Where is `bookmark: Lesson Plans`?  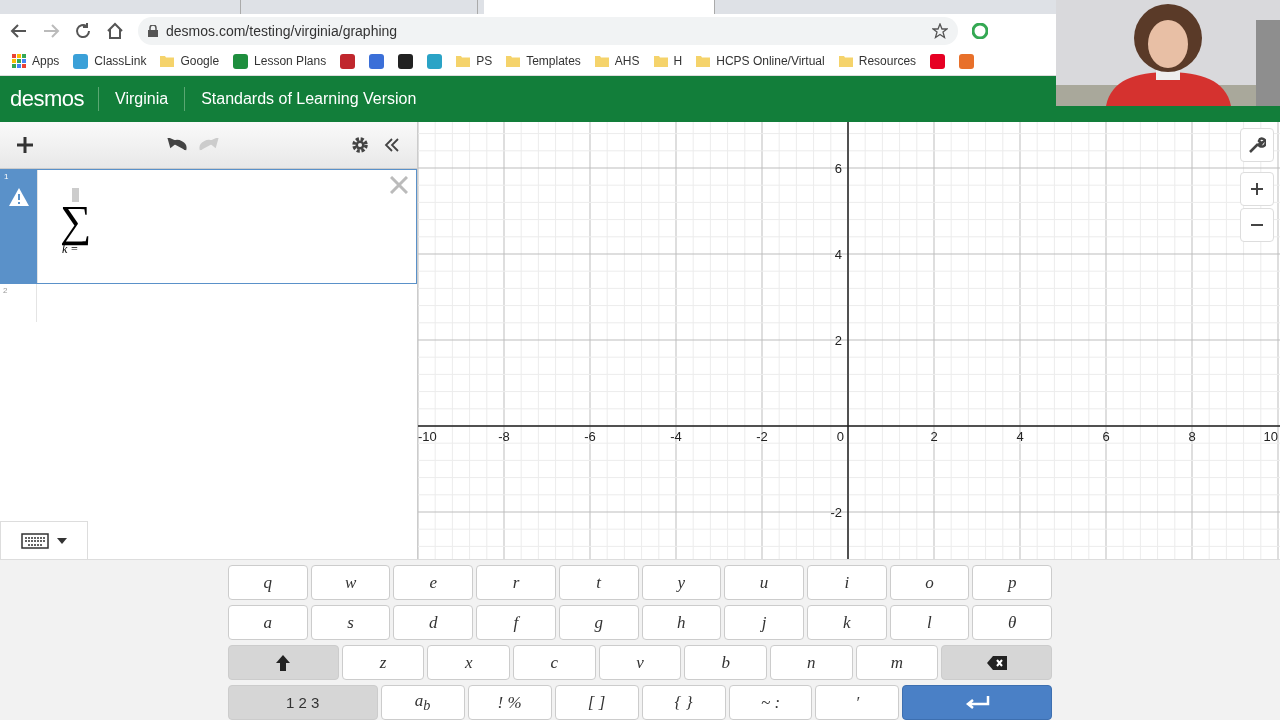 bookmark: Lesson Plans is located at coordinates (280, 61).